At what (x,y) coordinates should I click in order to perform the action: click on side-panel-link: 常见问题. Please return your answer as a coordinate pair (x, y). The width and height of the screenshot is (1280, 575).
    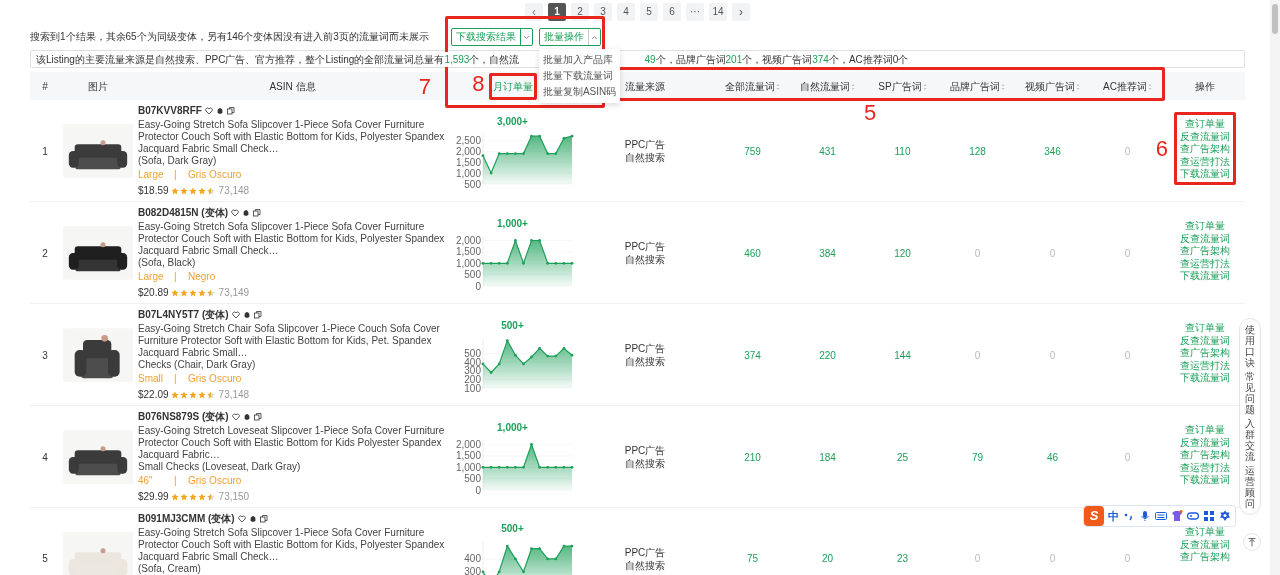
    Looking at the image, I should click on (1250, 393).